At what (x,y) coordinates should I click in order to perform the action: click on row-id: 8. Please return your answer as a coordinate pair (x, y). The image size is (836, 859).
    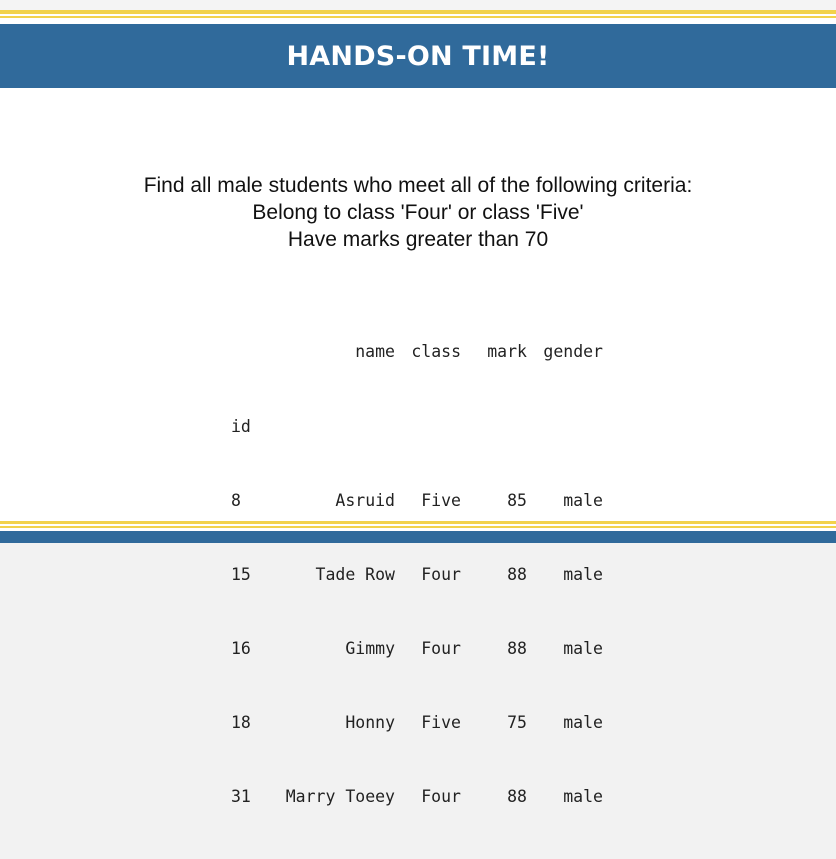
    Looking at the image, I should click on (236, 500).